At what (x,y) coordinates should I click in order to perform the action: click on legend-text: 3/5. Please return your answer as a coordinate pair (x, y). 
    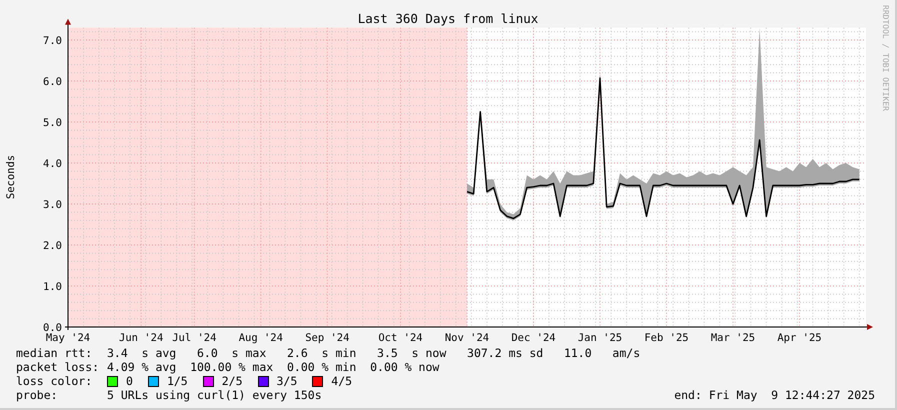
    Looking at the image, I should click on (287, 381).